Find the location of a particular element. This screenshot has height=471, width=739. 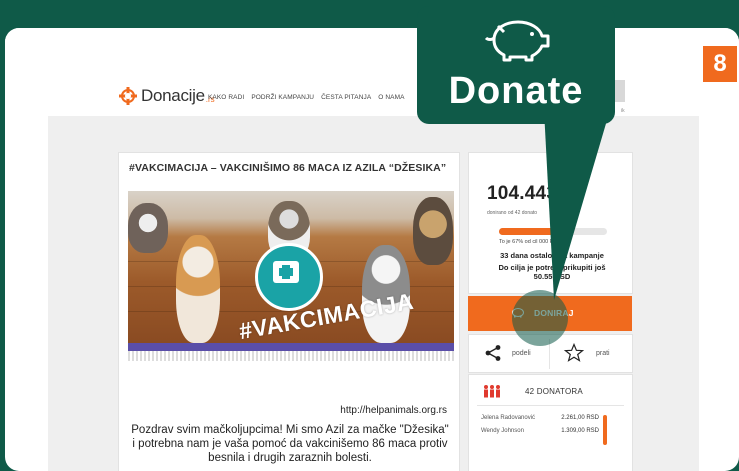

star-icon is located at coordinates (574, 353).